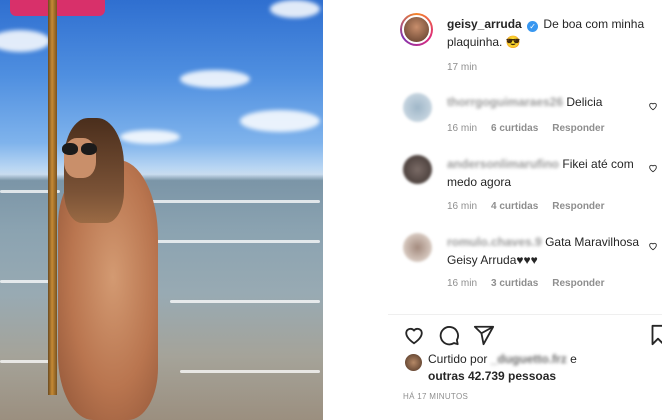  Describe the element at coordinates (533, 26) in the screenshot. I see `verified-badge-icon: ✓` at that location.